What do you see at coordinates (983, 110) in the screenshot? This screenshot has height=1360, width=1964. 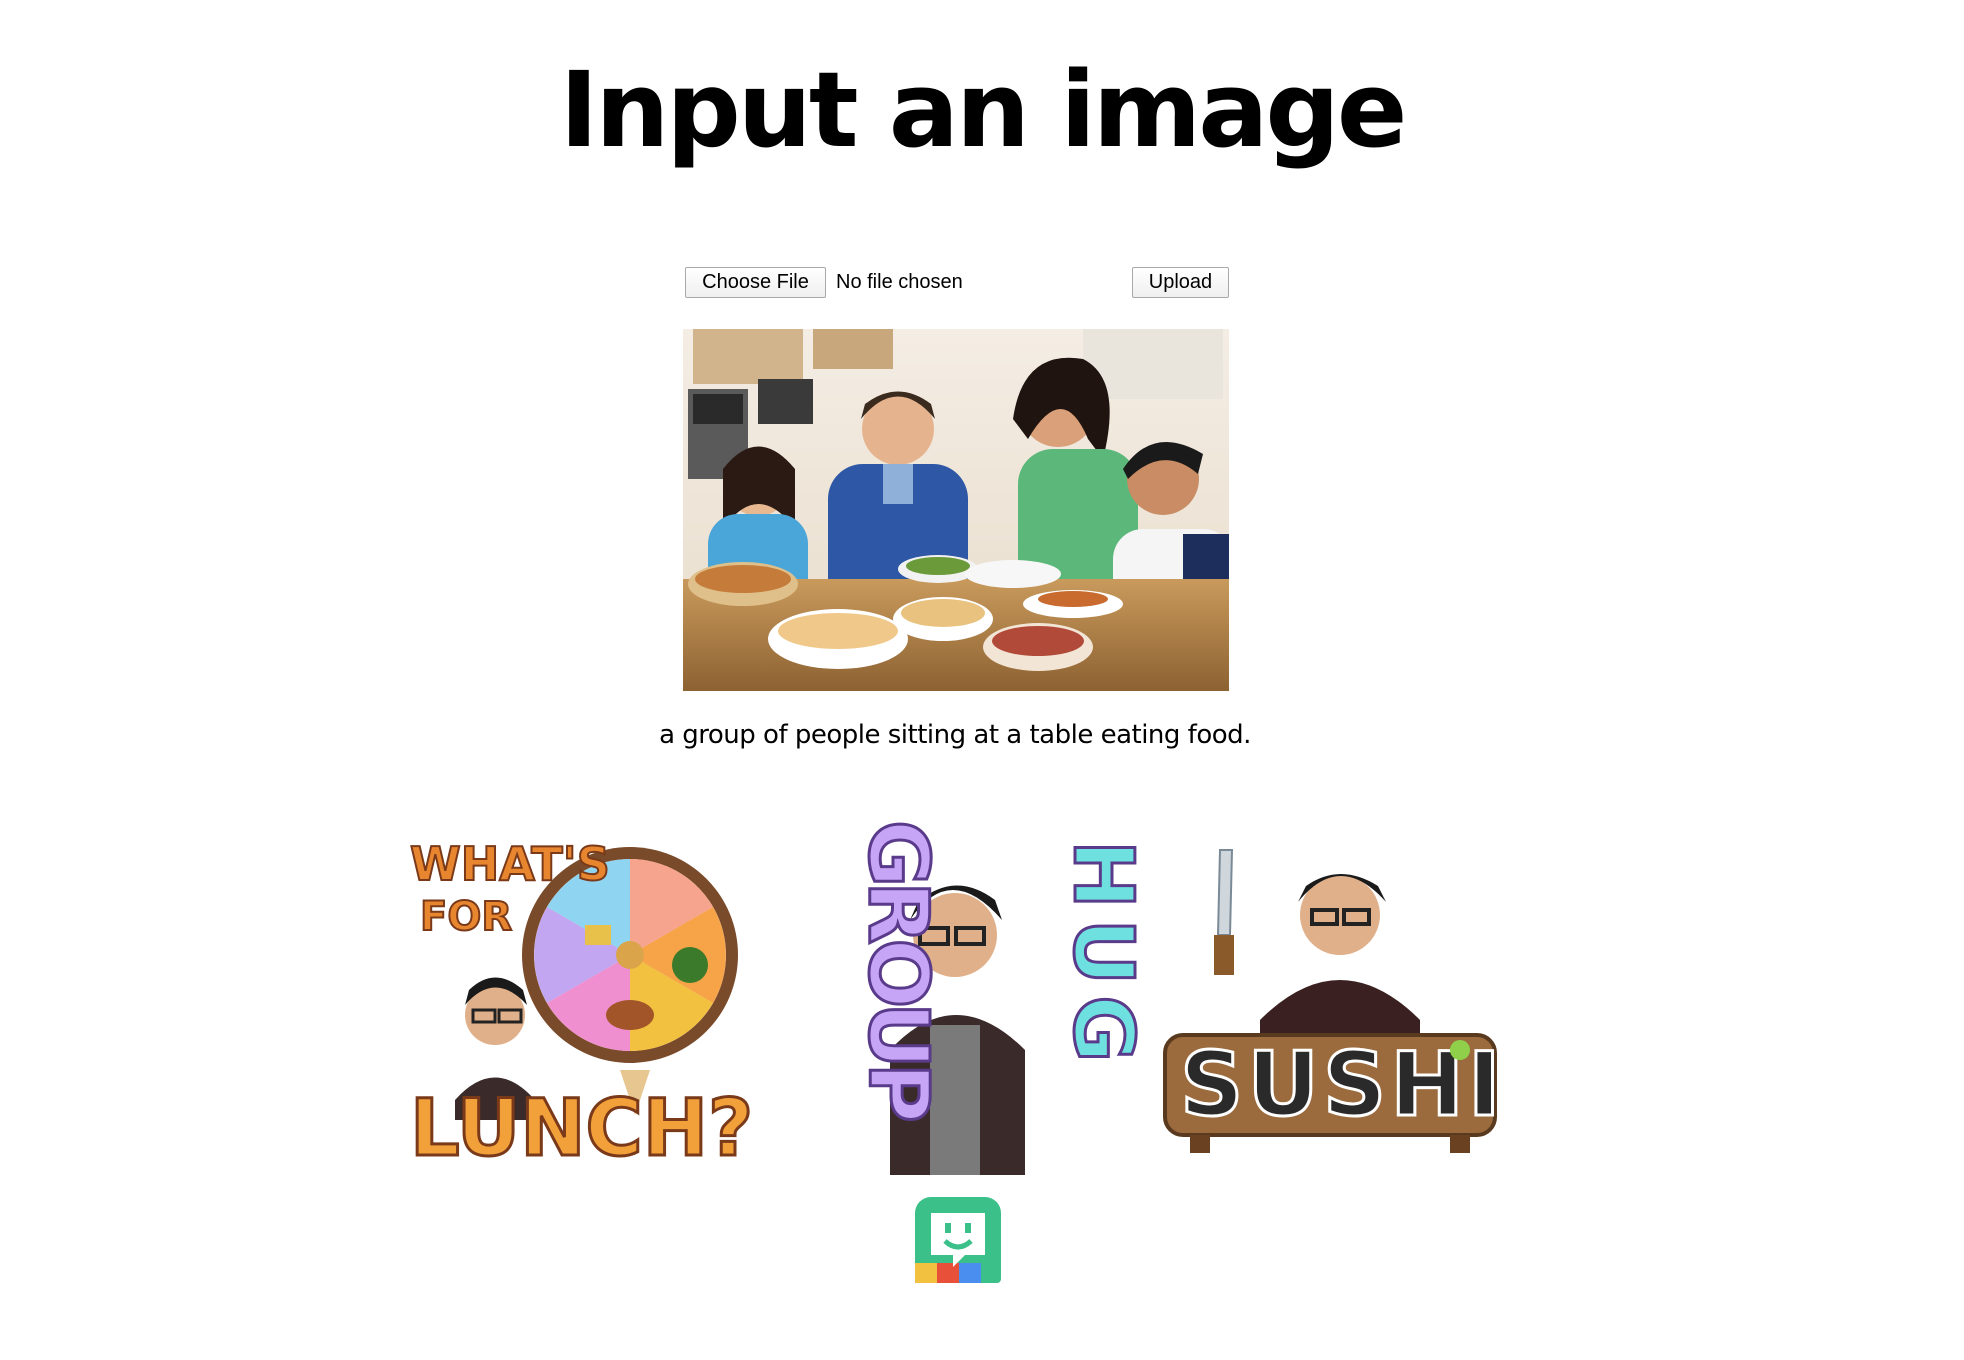 I see `page-title: Input an image` at bounding box center [983, 110].